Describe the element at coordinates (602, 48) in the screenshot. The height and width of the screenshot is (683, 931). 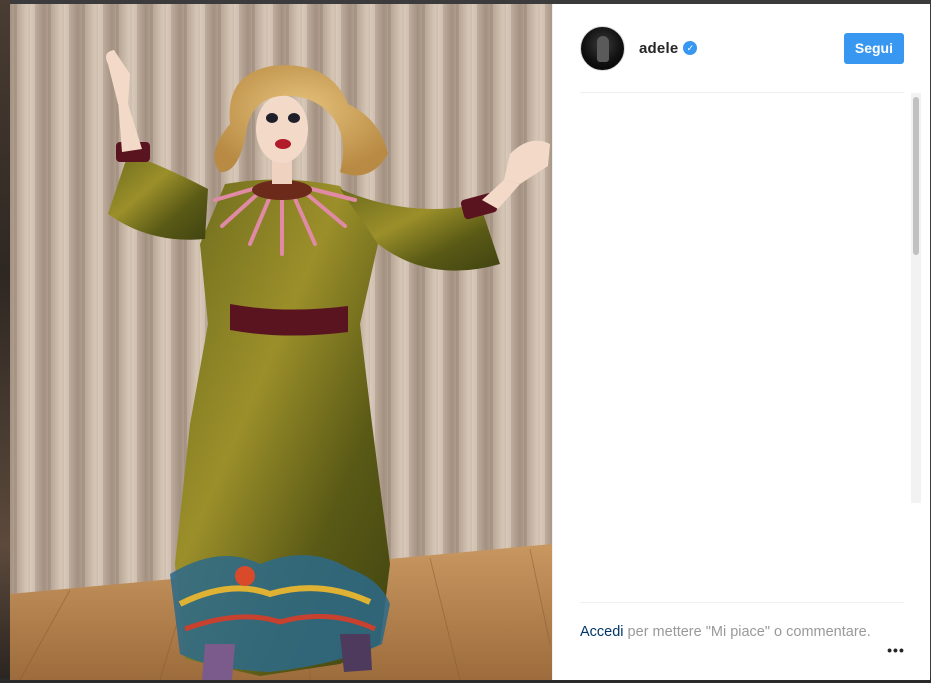
I see `profile-avatar` at that location.